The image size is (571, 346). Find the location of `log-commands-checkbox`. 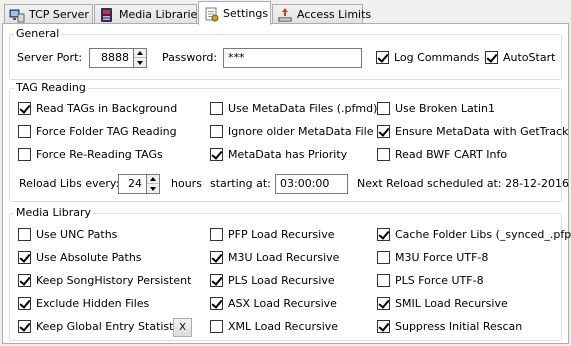

log-commands-checkbox is located at coordinates (382, 57).